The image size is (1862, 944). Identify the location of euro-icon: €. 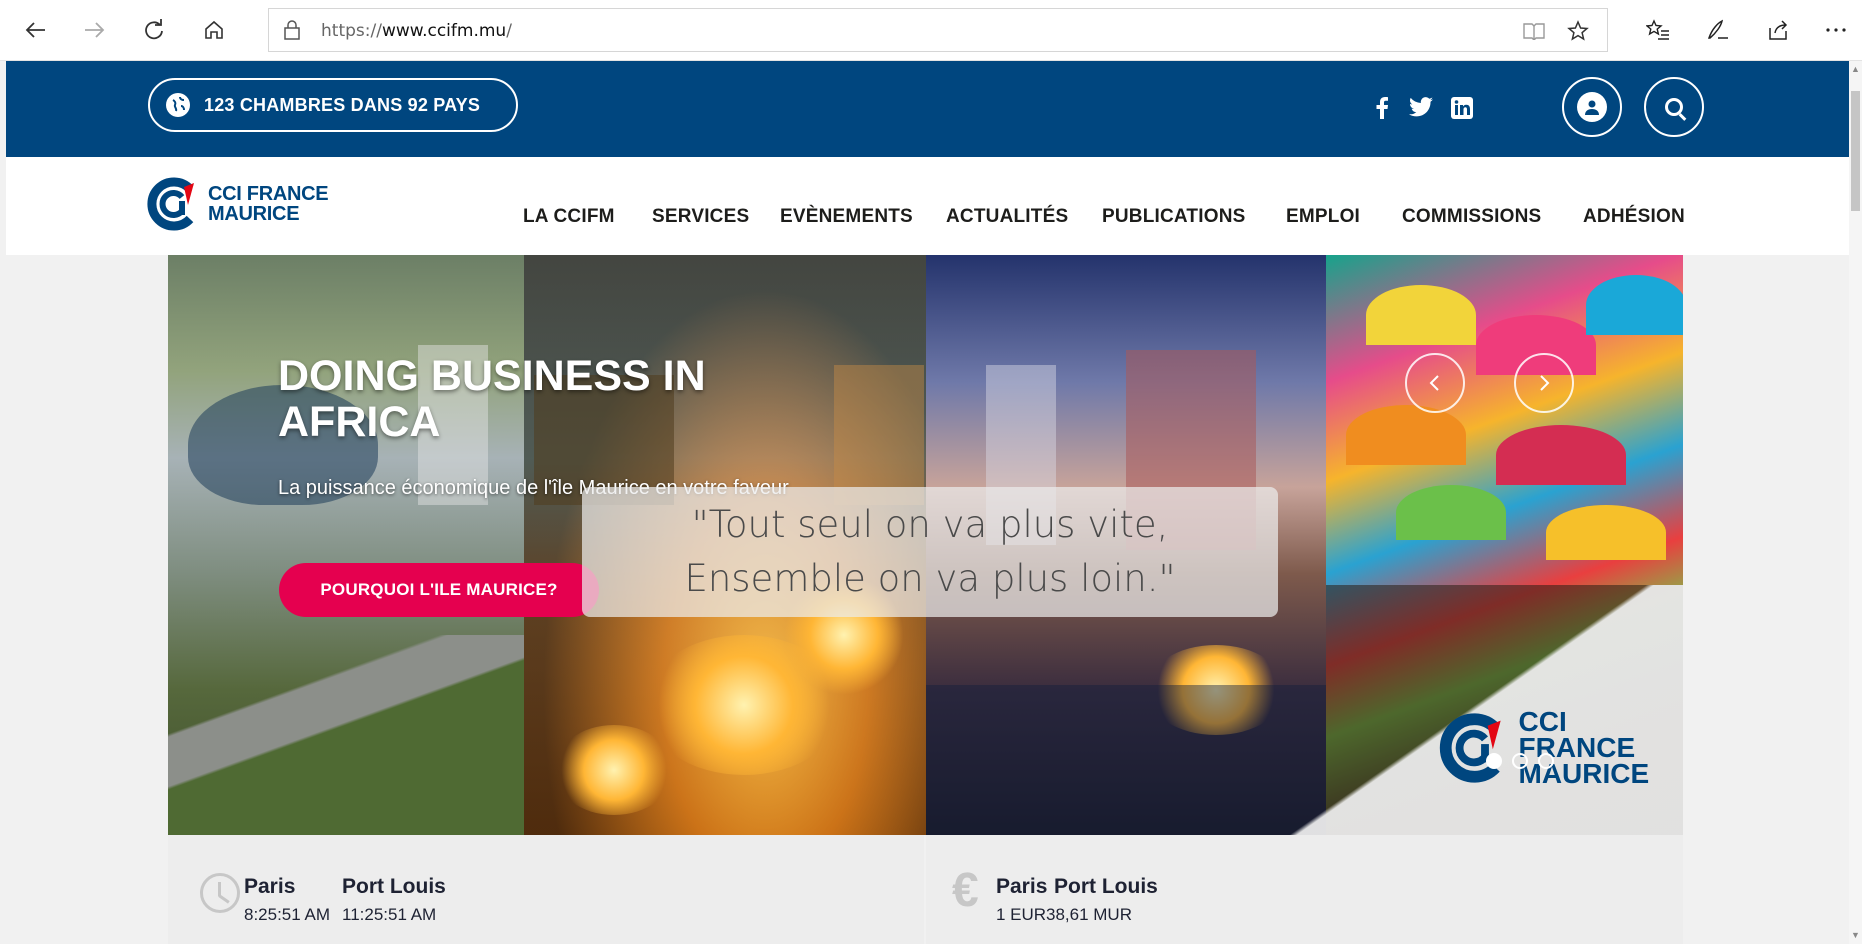
(965, 890).